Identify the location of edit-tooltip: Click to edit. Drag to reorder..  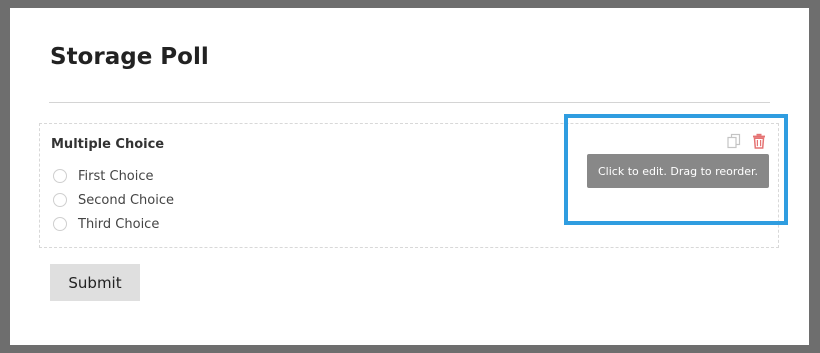
(678, 171).